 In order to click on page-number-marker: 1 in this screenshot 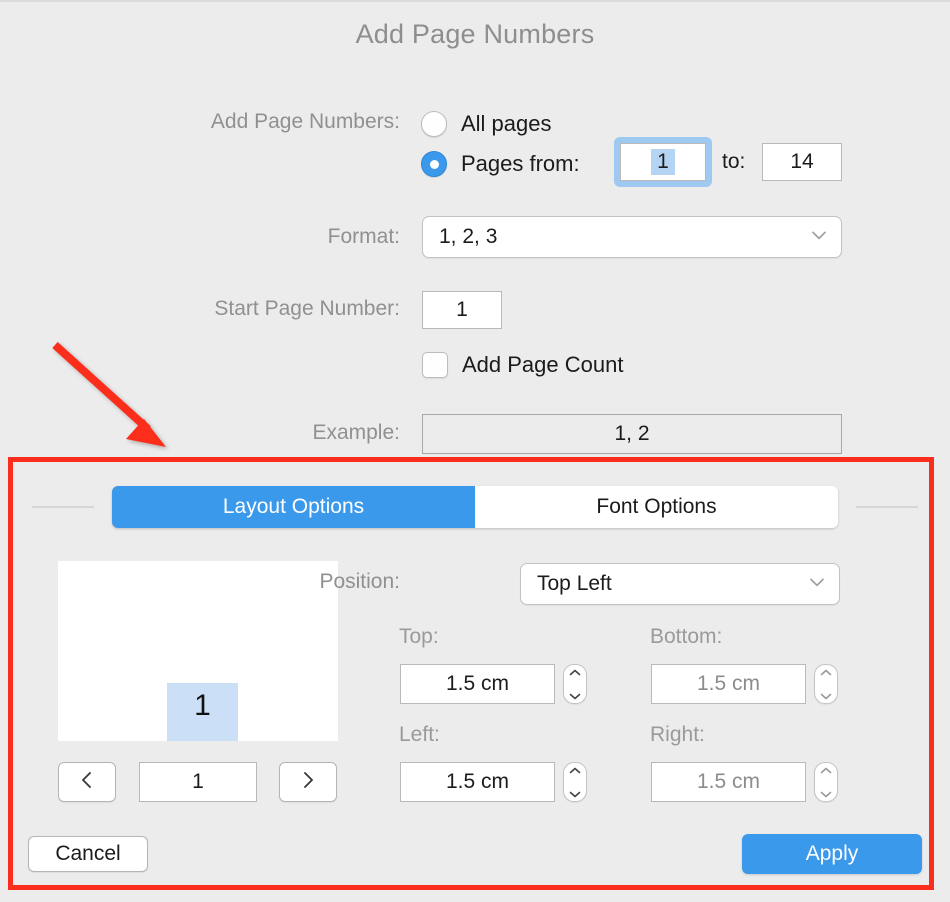, I will do `click(202, 712)`.